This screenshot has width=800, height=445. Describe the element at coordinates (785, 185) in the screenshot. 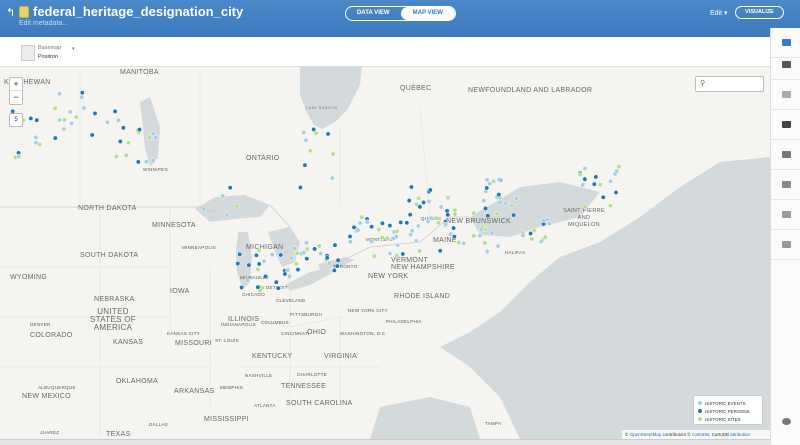

I see `sidebar-legend-button` at that location.